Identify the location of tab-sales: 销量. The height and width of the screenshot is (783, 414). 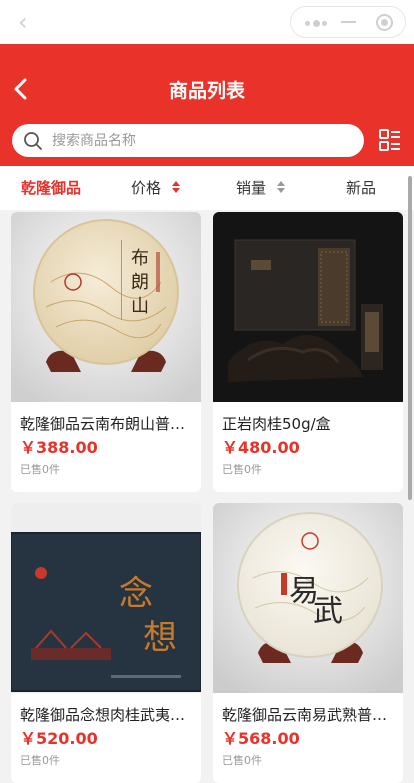
(260, 188).